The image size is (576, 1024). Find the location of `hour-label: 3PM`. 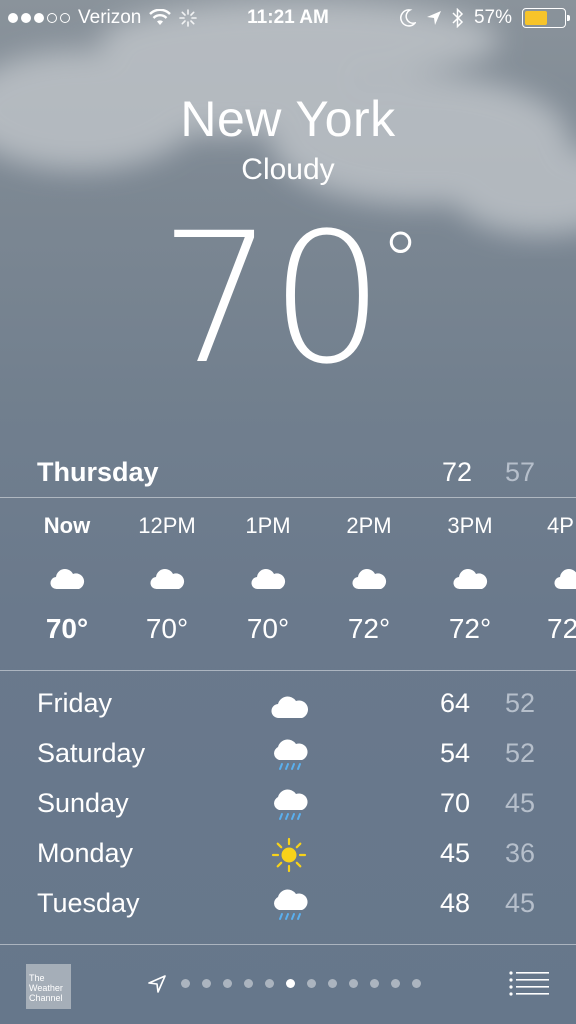

hour-label: 3PM is located at coordinates (470, 525).